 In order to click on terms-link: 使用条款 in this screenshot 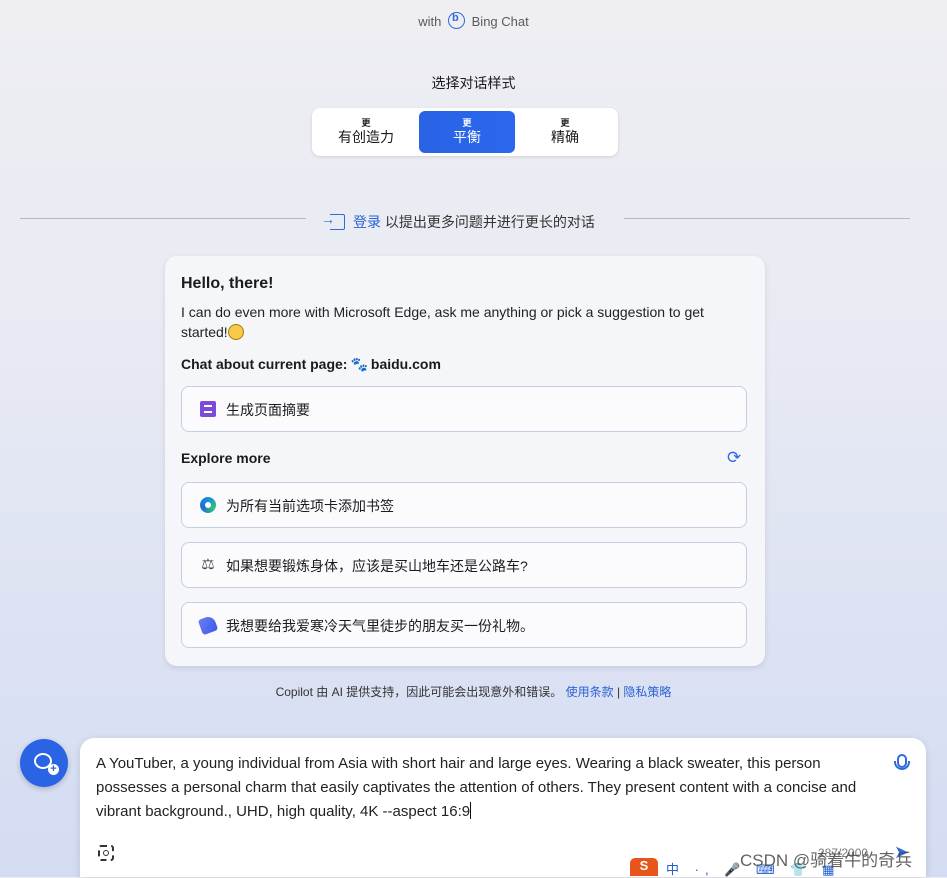, I will do `click(590, 692)`.